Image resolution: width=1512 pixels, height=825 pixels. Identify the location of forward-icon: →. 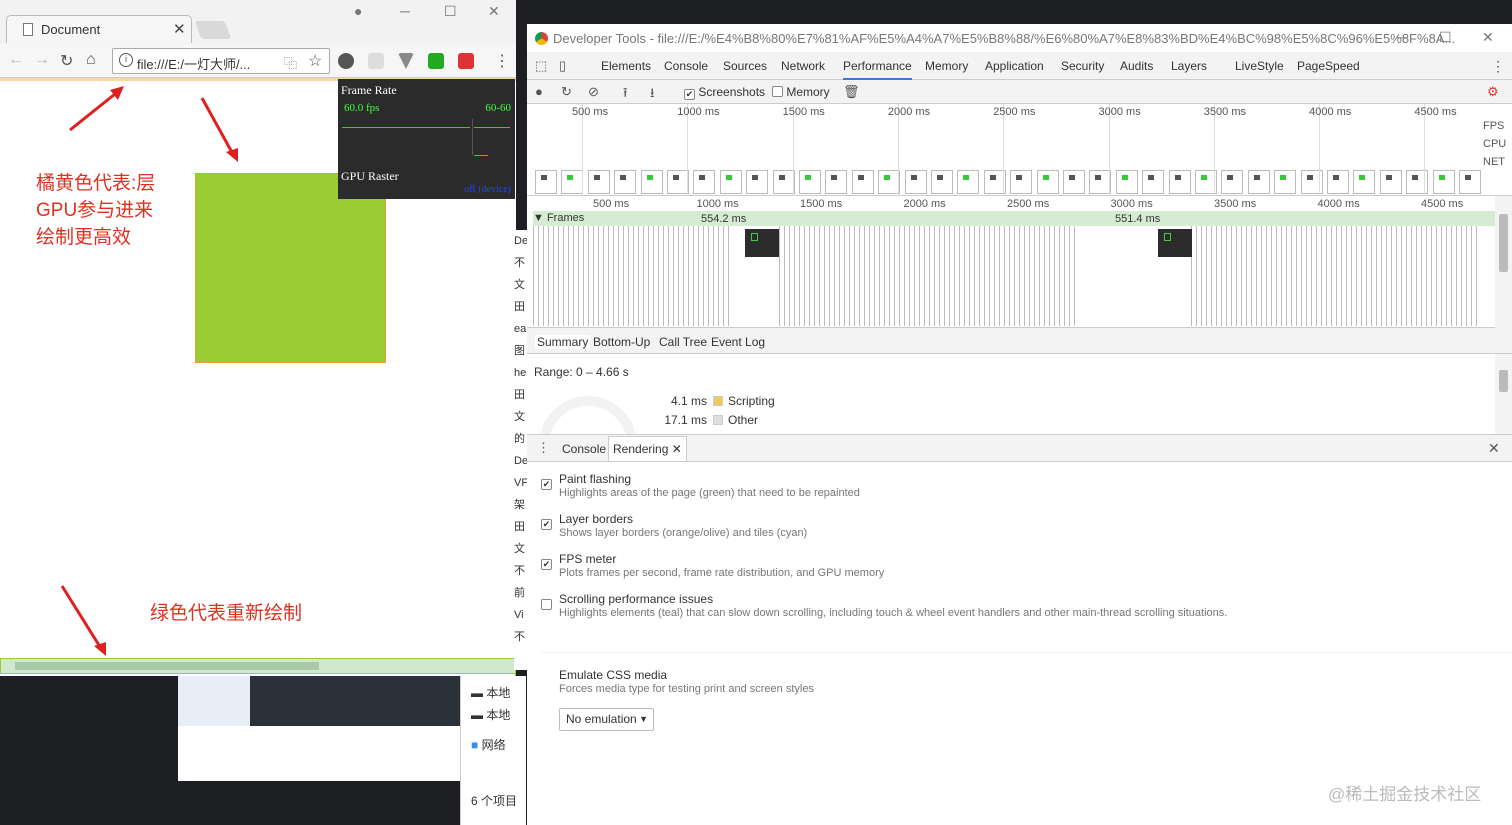
(42, 60).